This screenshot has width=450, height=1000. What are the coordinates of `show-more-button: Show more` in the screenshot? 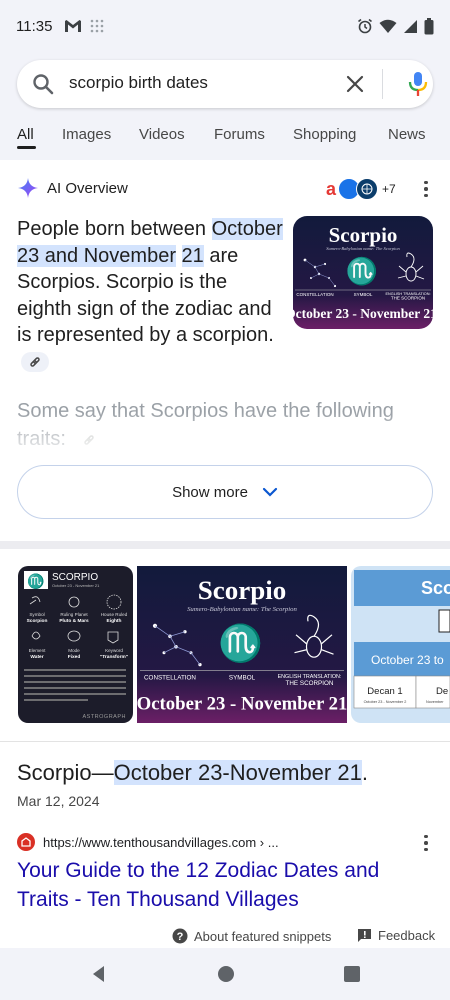 It's located at (225, 492).